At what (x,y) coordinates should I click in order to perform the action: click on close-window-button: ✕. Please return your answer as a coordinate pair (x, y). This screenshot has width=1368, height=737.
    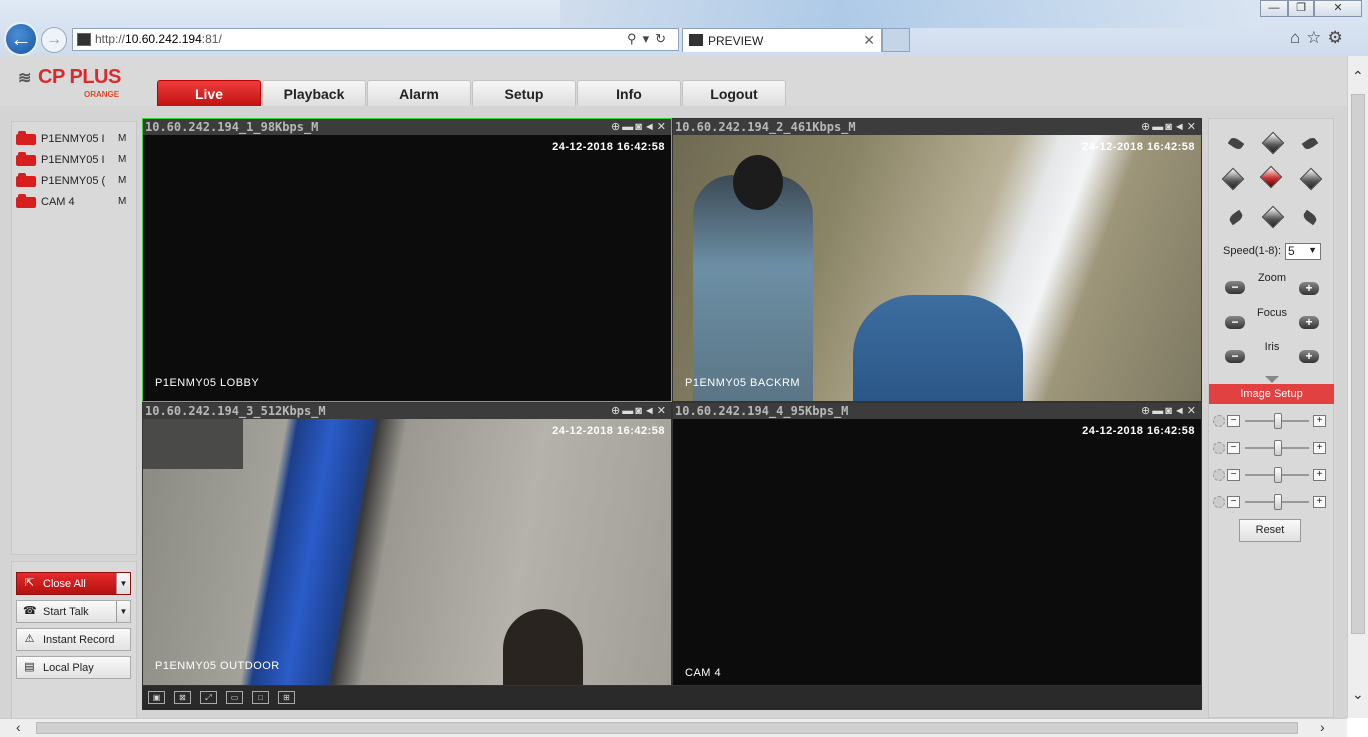
    Looking at the image, I should click on (1338, 8).